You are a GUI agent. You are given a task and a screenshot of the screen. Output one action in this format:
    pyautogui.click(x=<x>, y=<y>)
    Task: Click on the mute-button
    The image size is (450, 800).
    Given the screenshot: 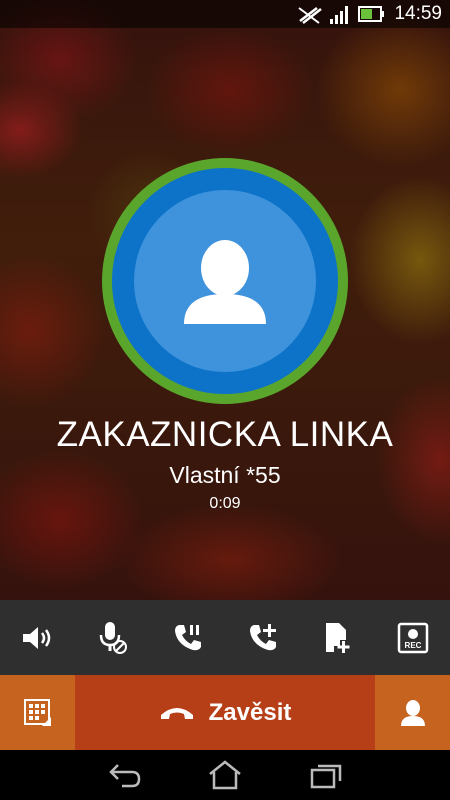 What is the action you would take?
    pyautogui.click(x=113, y=638)
    